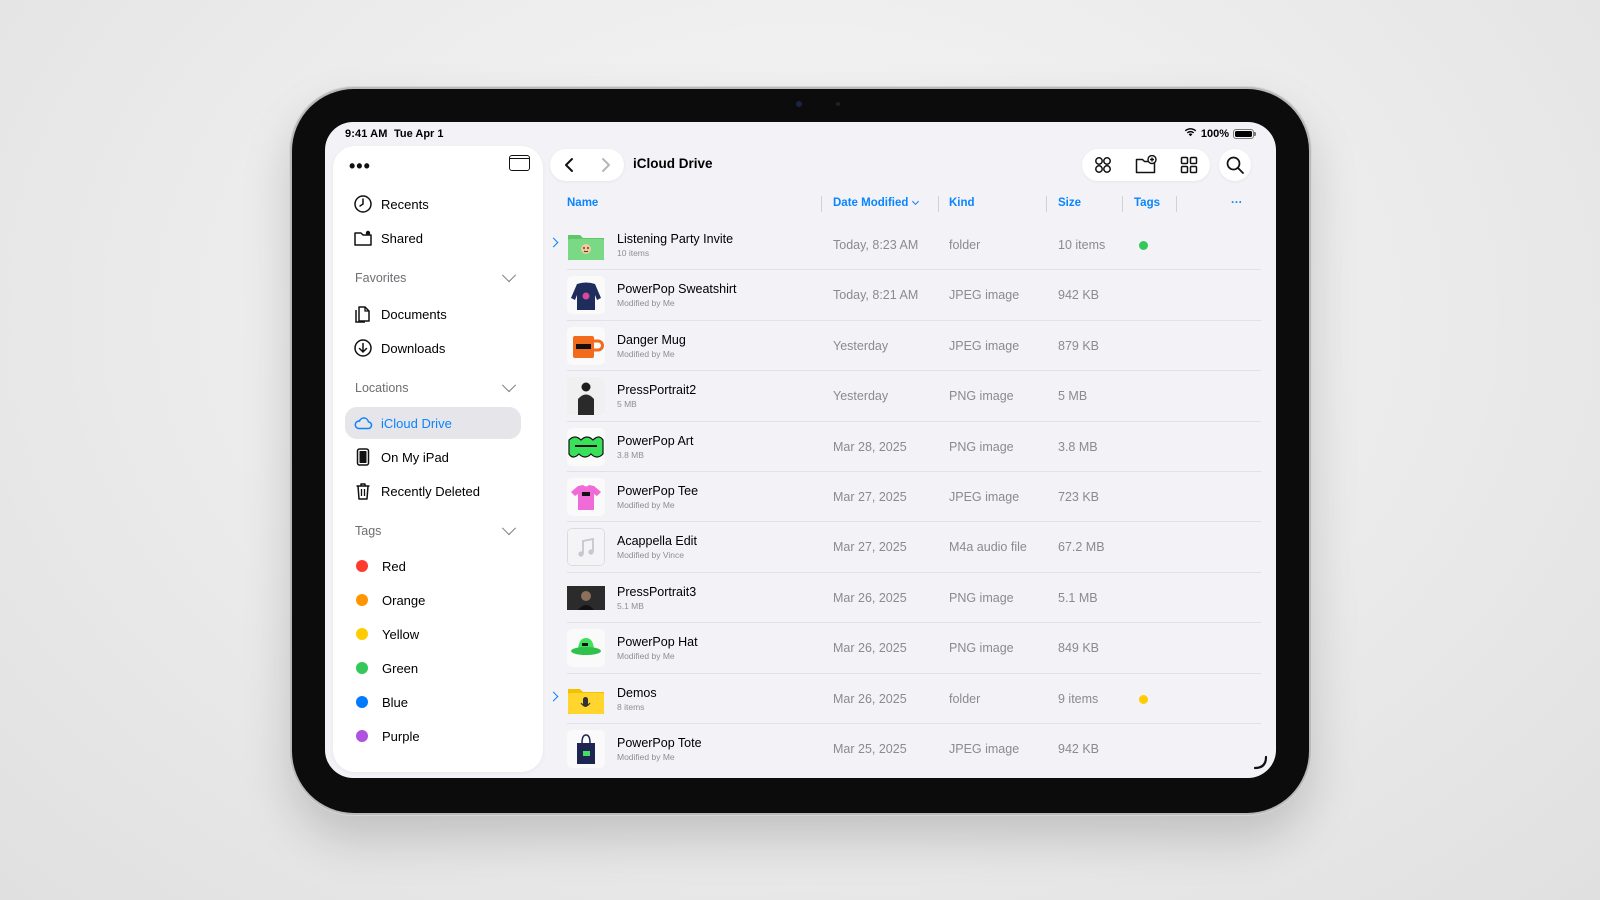 The height and width of the screenshot is (900, 1600). Describe the element at coordinates (433, 668) in the screenshot. I see `sidebar-tag-green: Green` at that location.